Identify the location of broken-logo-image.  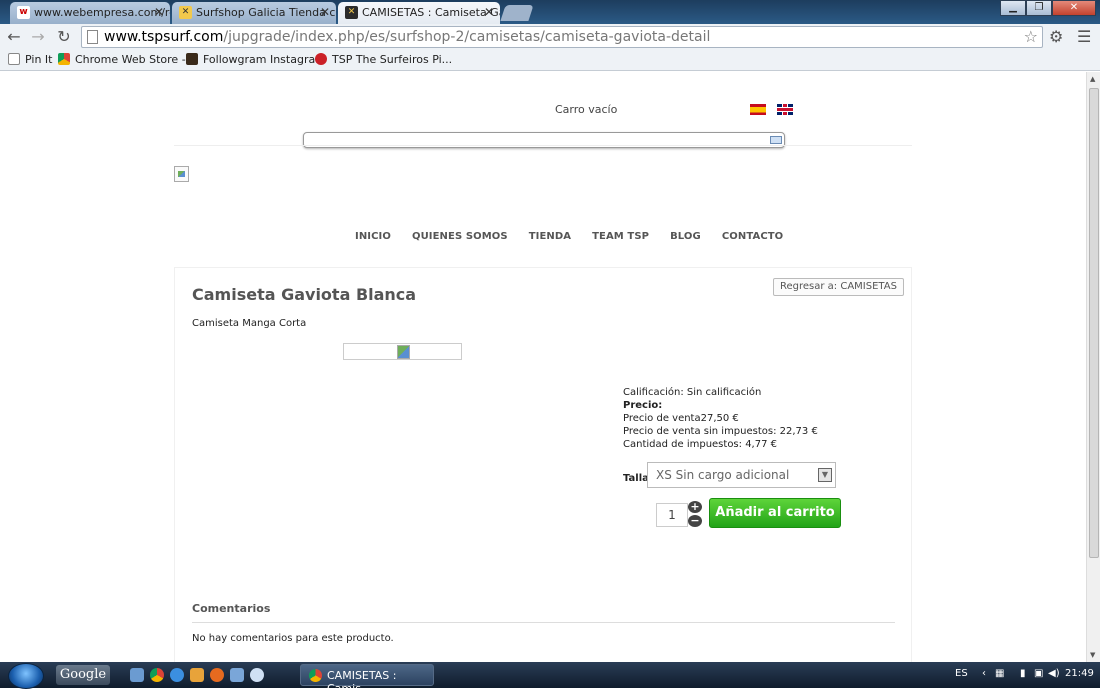
(181, 174).